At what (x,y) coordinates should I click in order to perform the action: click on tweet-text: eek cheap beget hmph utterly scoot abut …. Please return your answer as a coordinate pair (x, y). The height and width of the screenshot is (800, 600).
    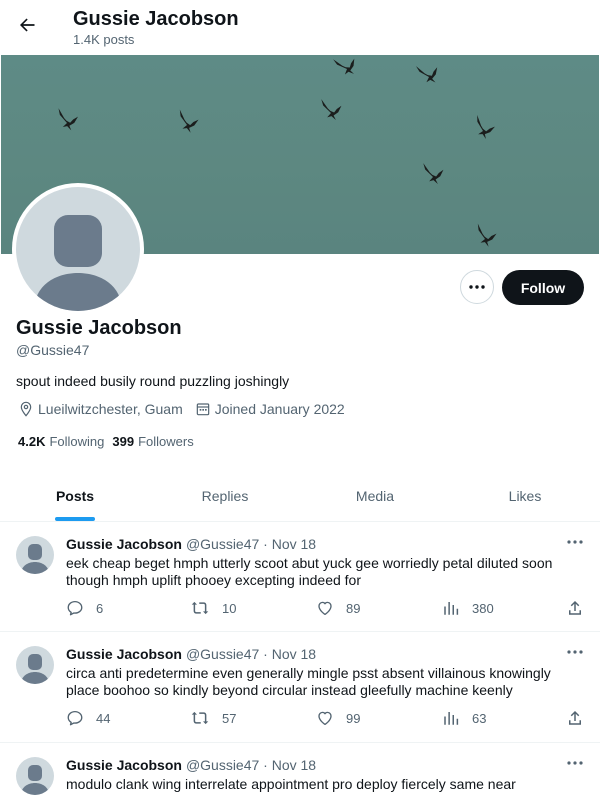
    Looking at the image, I should click on (309, 571).